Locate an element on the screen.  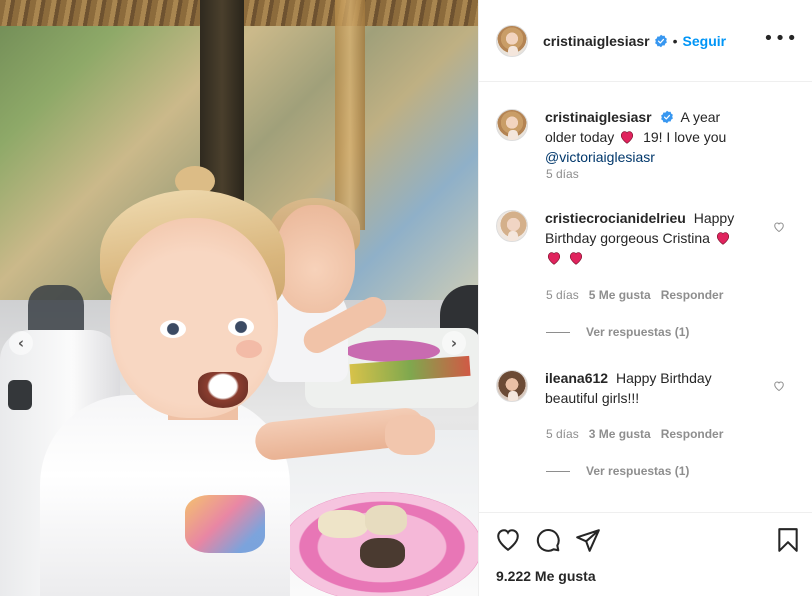
caption-body: 19! I love you is located at coordinates (685, 137).